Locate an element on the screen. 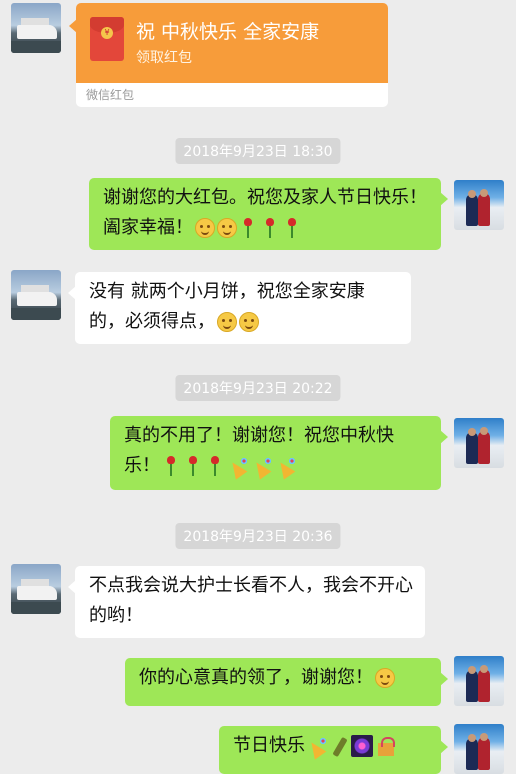 This screenshot has height=774, width=516. red-packet-footer: 微信红包 is located at coordinates (232, 95).